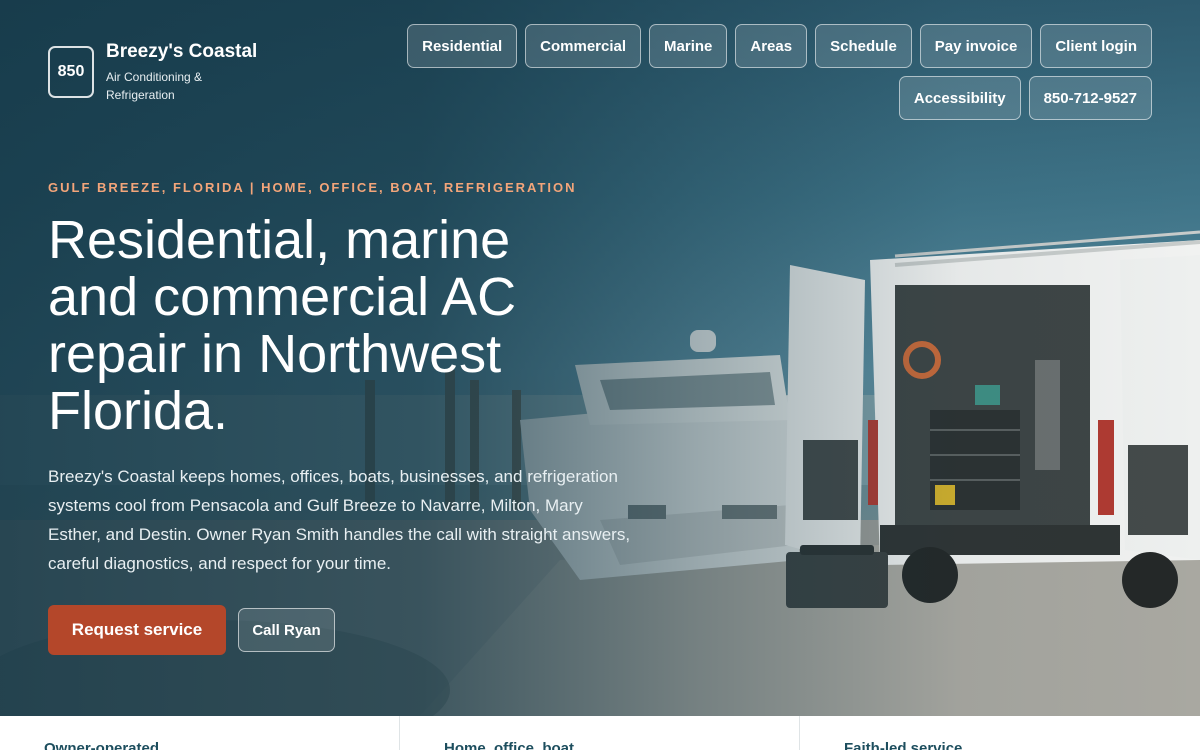 This screenshot has height=750, width=1200. Describe the element at coordinates (976, 46) in the screenshot. I see `nav-pay-invoice: Pay invoice` at that location.